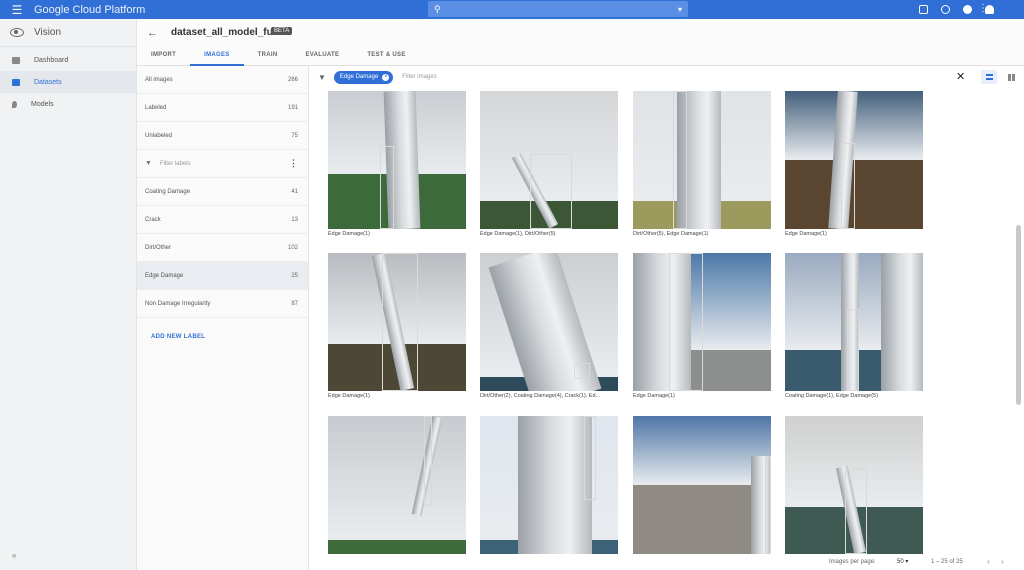  Describe the element at coordinates (923, 10) in the screenshot. I see `cloud-shell-icon` at that location.